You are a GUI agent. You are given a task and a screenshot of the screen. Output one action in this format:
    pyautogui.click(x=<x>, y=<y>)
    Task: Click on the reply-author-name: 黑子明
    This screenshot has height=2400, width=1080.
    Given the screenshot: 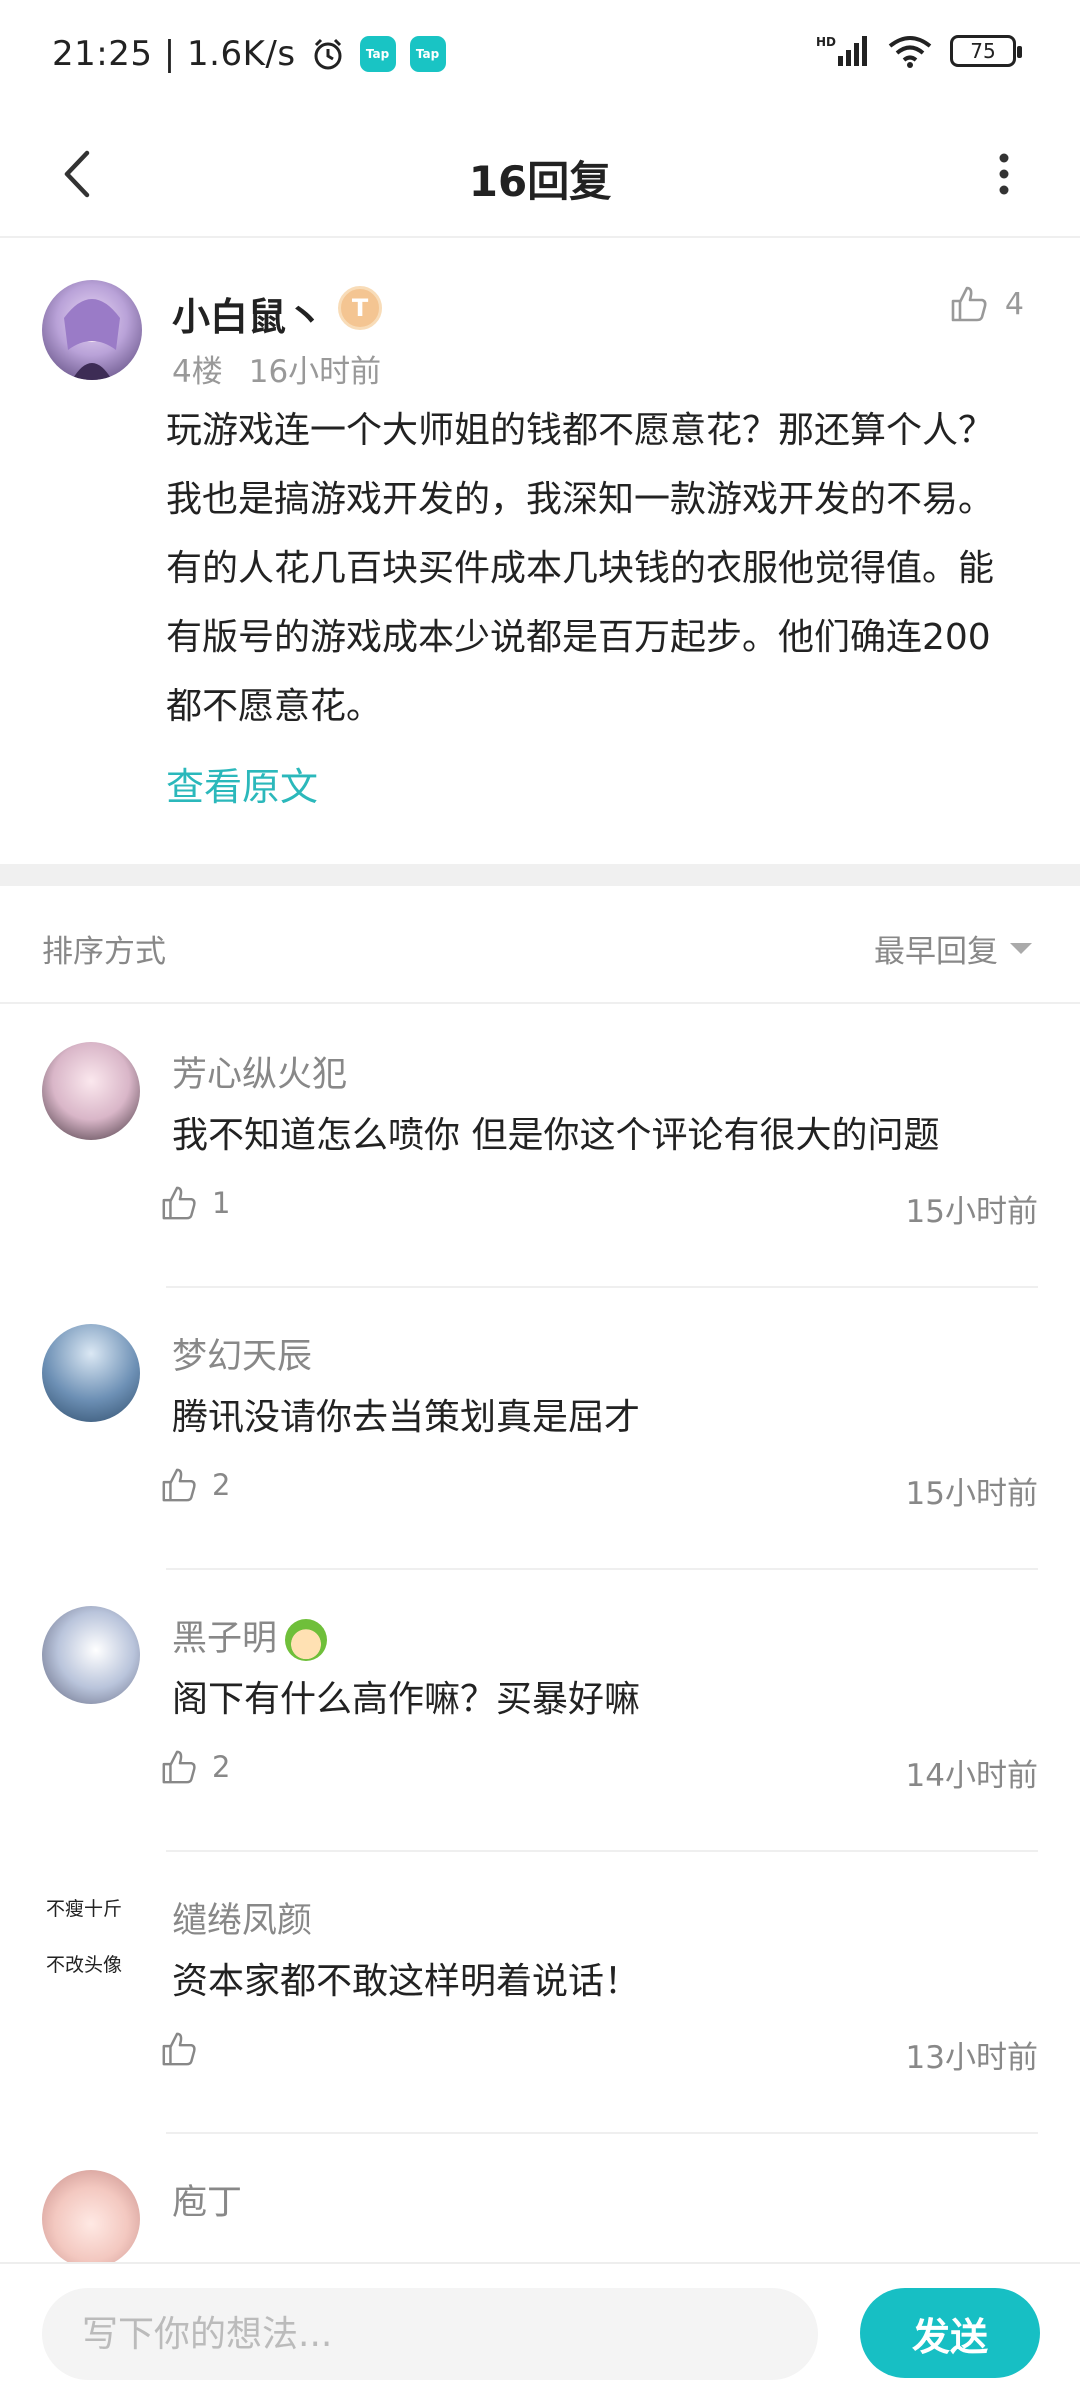 What is the action you would take?
    pyautogui.click(x=250, y=1635)
    